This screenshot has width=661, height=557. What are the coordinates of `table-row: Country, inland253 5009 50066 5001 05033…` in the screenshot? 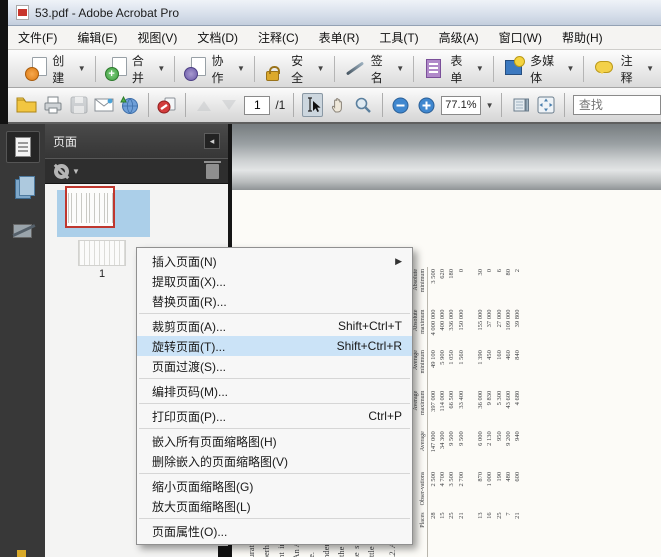 It's located at (452, 393).